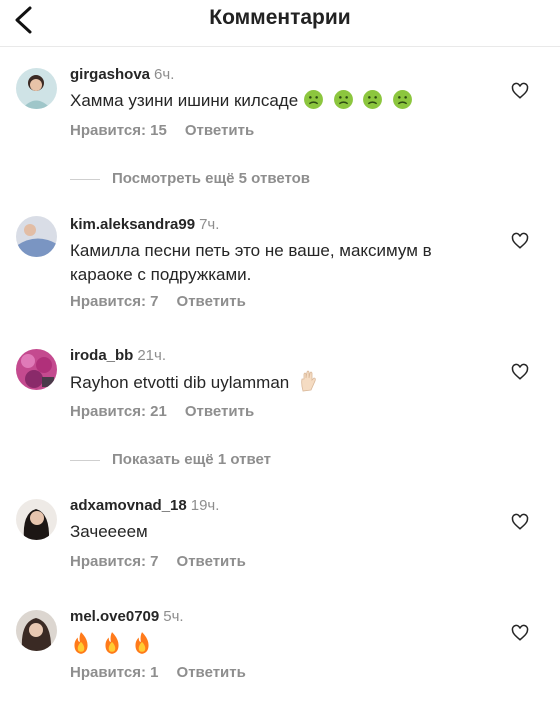 Image resolution: width=560 pixels, height=703 pixels. What do you see at coordinates (211, 178) in the screenshot?
I see `view-replies-label: Посмотреть ещё 5 ответов` at bounding box center [211, 178].